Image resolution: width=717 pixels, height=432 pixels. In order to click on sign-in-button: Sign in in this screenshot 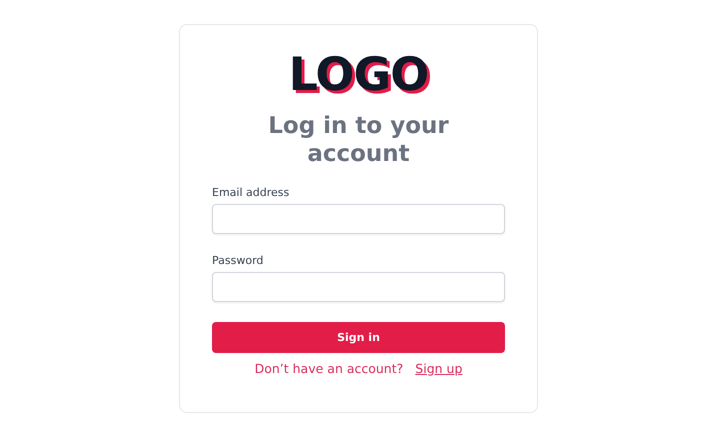, I will do `click(358, 337)`.